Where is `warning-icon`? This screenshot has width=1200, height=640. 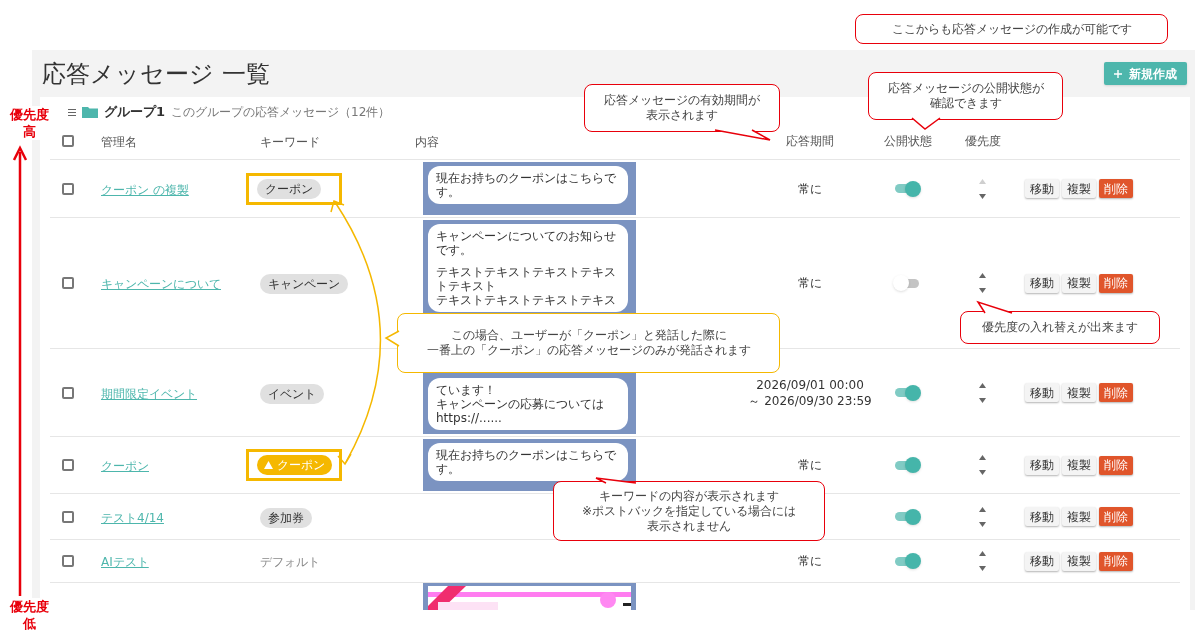
warning-icon is located at coordinates (268, 465).